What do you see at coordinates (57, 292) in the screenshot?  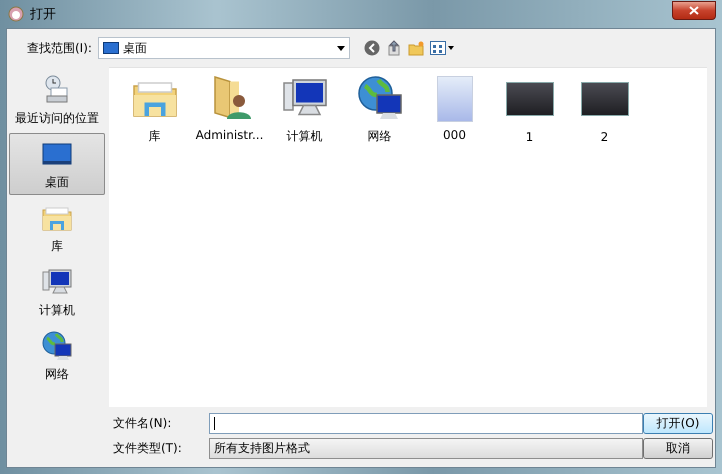 I see `sidebar-item: 计算机` at bounding box center [57, 292].